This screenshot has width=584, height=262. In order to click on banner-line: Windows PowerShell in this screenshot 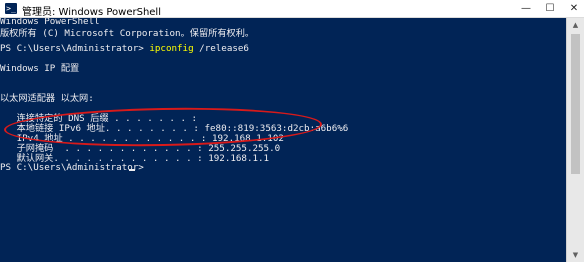, I will do `click(50, 22)`.